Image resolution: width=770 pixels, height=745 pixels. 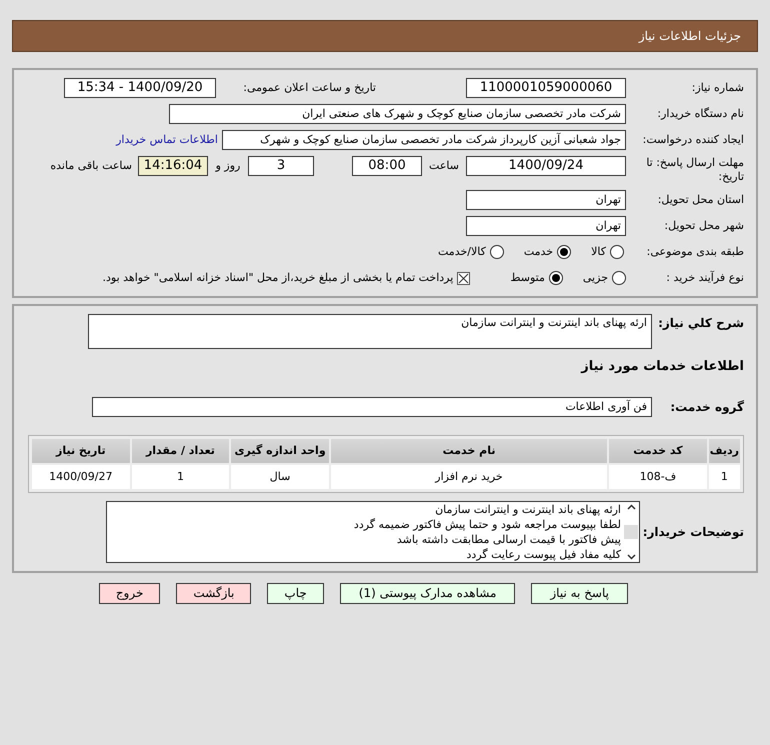 I want to click on field-label: استان محل تحویل:, so click(x=700, y=200).